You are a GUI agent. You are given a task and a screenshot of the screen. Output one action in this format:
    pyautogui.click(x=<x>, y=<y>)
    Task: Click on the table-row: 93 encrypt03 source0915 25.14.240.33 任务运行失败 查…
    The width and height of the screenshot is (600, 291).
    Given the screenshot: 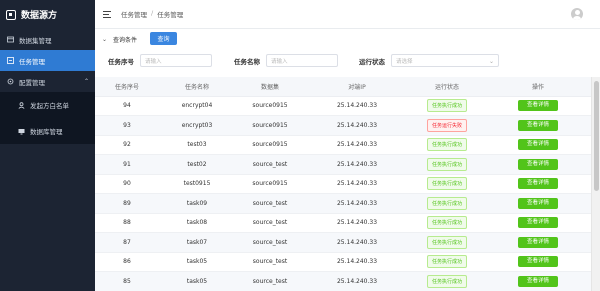 What is the action you would take?
    pyautogui.click(x=343, y=125)
    